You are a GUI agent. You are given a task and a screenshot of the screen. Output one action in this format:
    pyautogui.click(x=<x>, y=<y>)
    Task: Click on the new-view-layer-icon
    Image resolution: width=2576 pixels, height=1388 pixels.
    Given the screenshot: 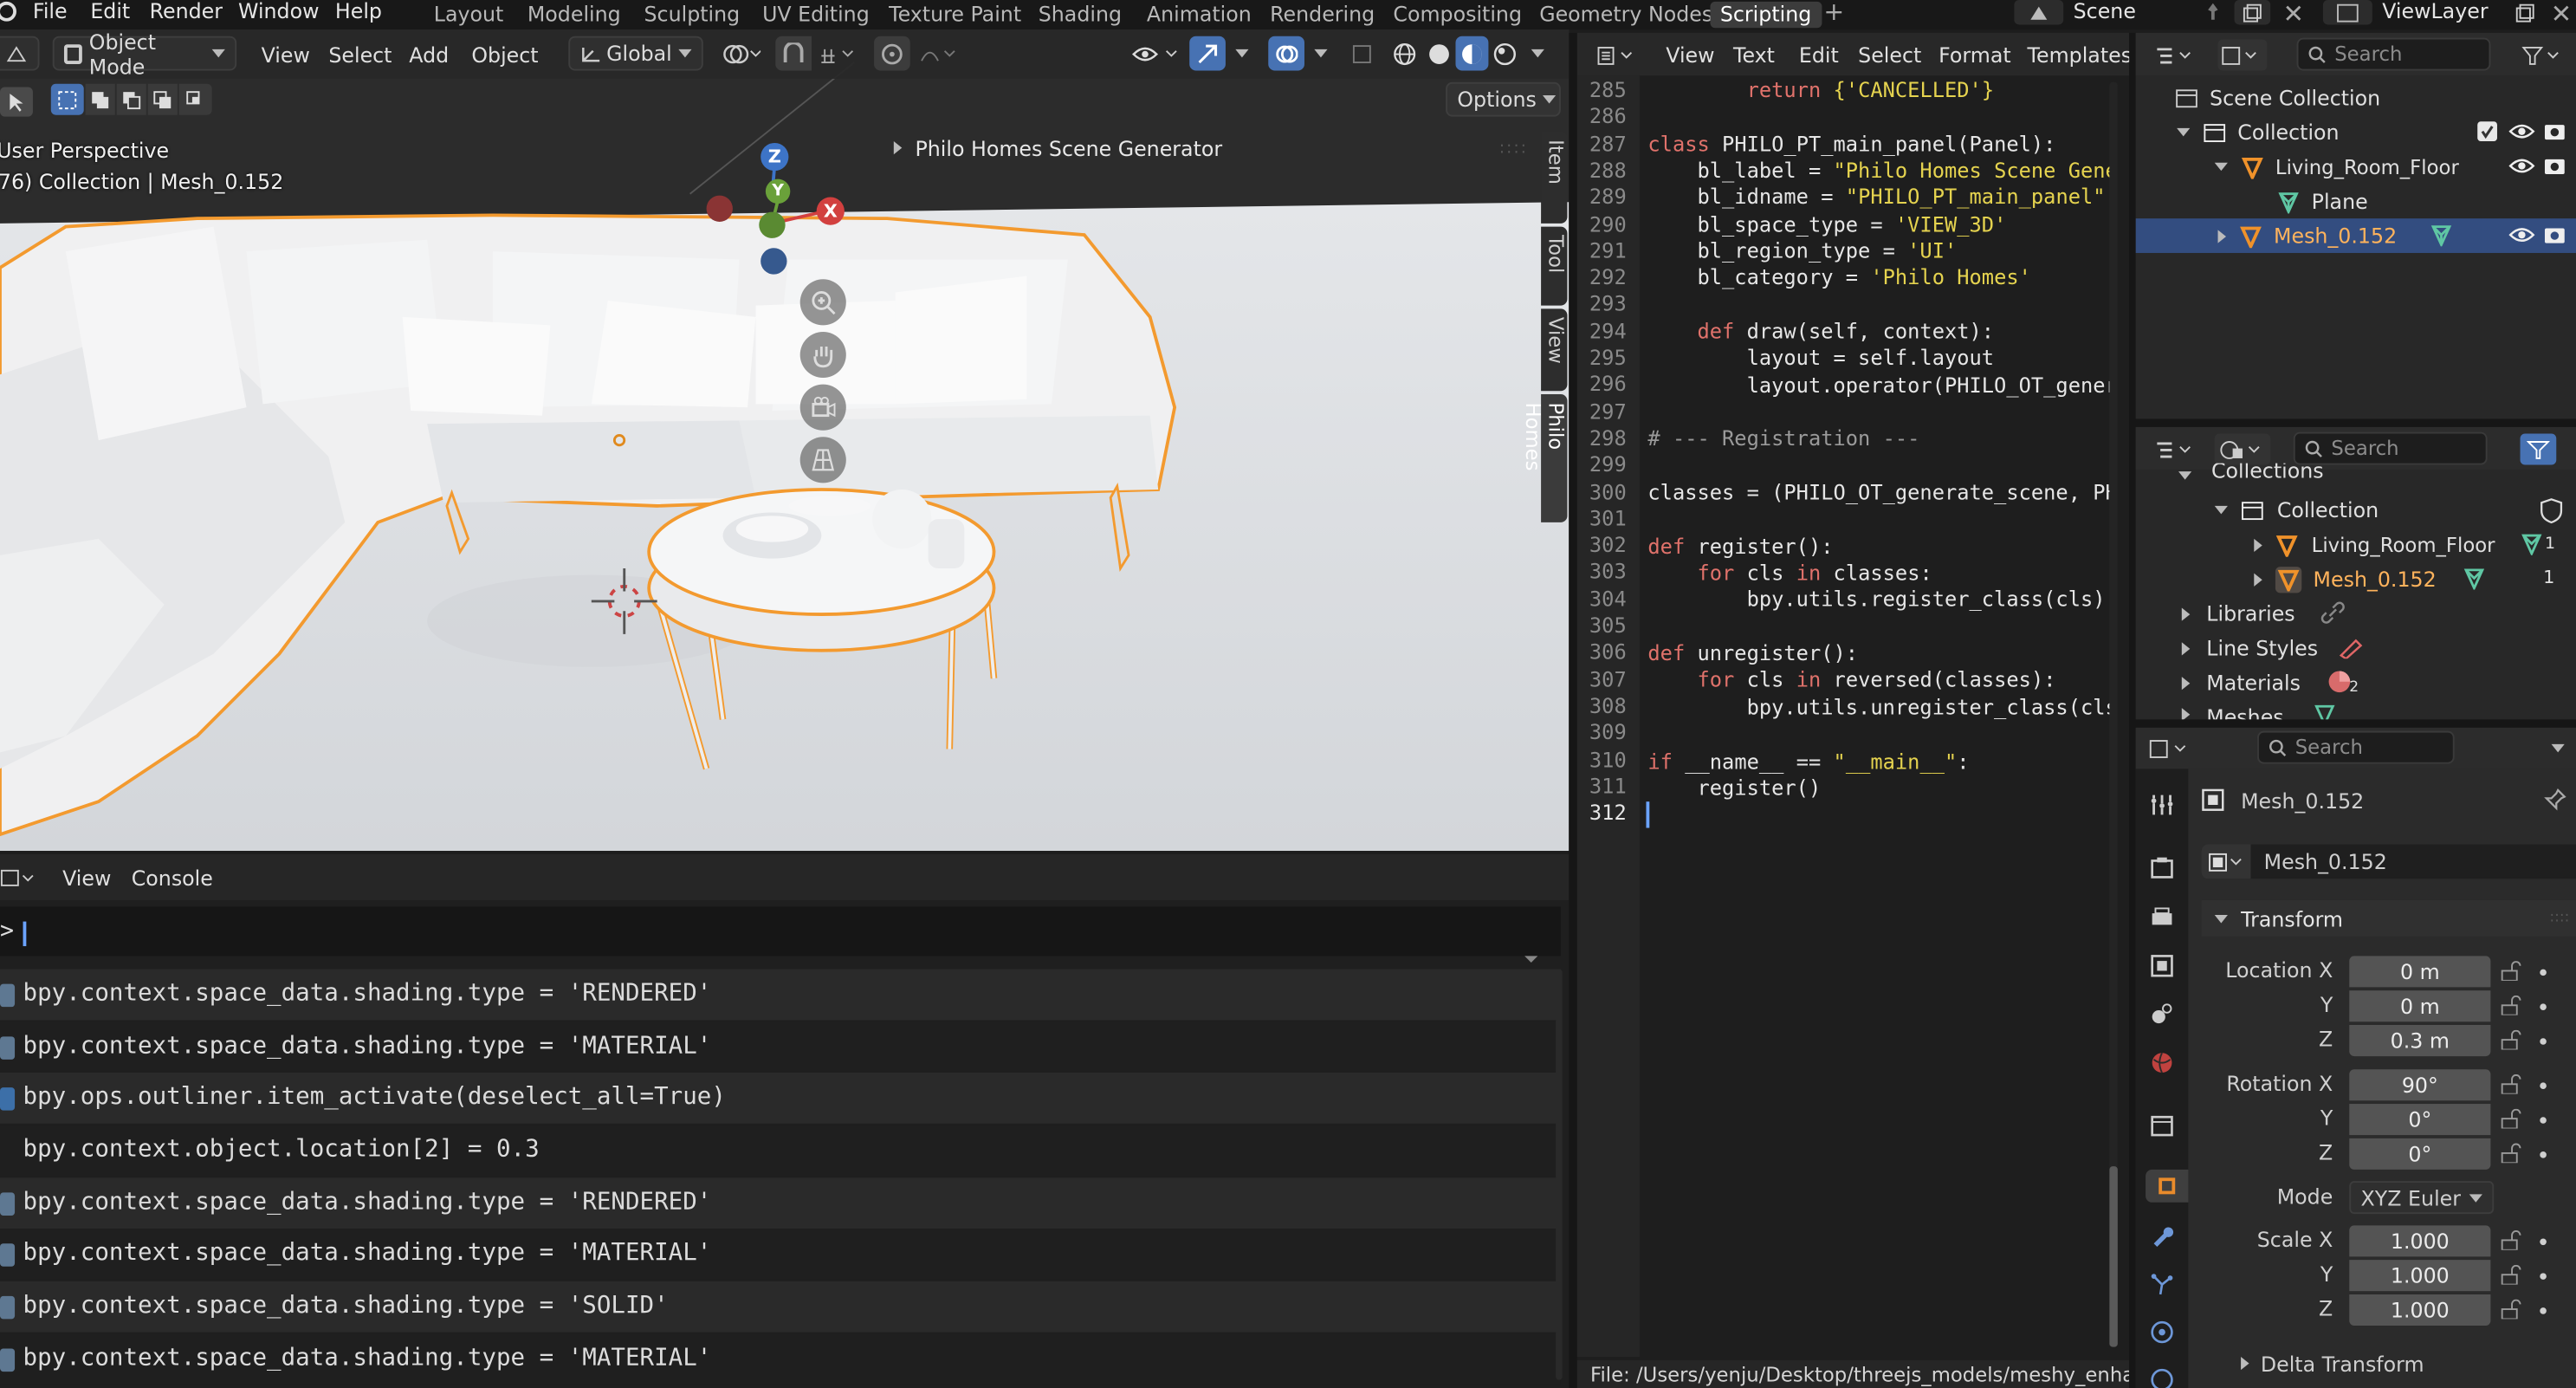 What is the action you would take?
    pyautogui.click(x=2525, y=12)
    